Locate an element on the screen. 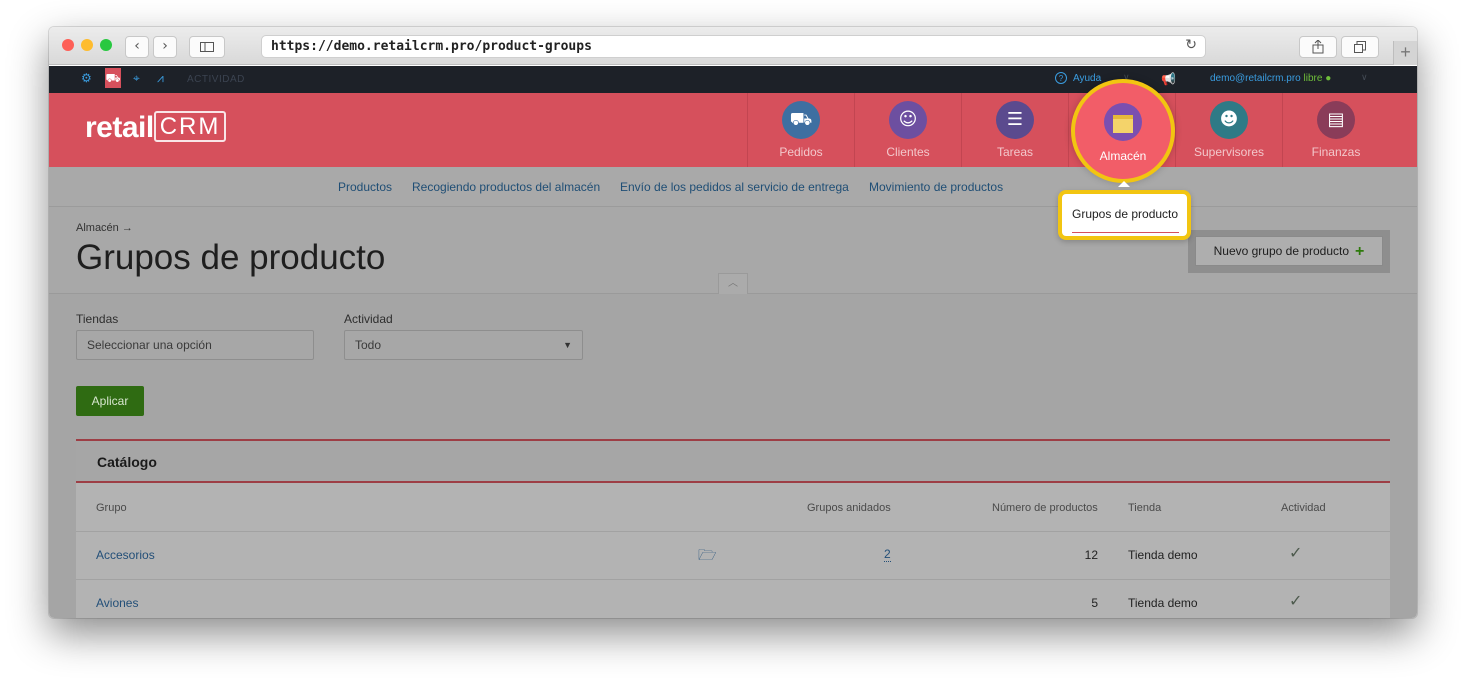 The image size is (1466, 689). tabs-icon is located at coordinates (1360, 47).